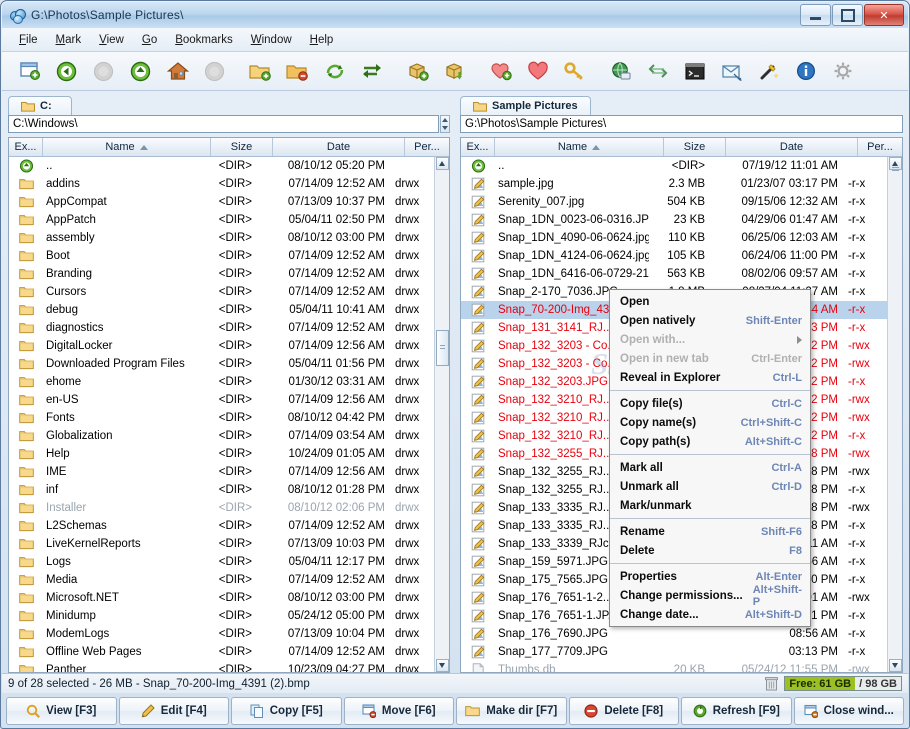 This screenshot has height=729, width=910. I want to click on menu-view: View, so click(111, 40).